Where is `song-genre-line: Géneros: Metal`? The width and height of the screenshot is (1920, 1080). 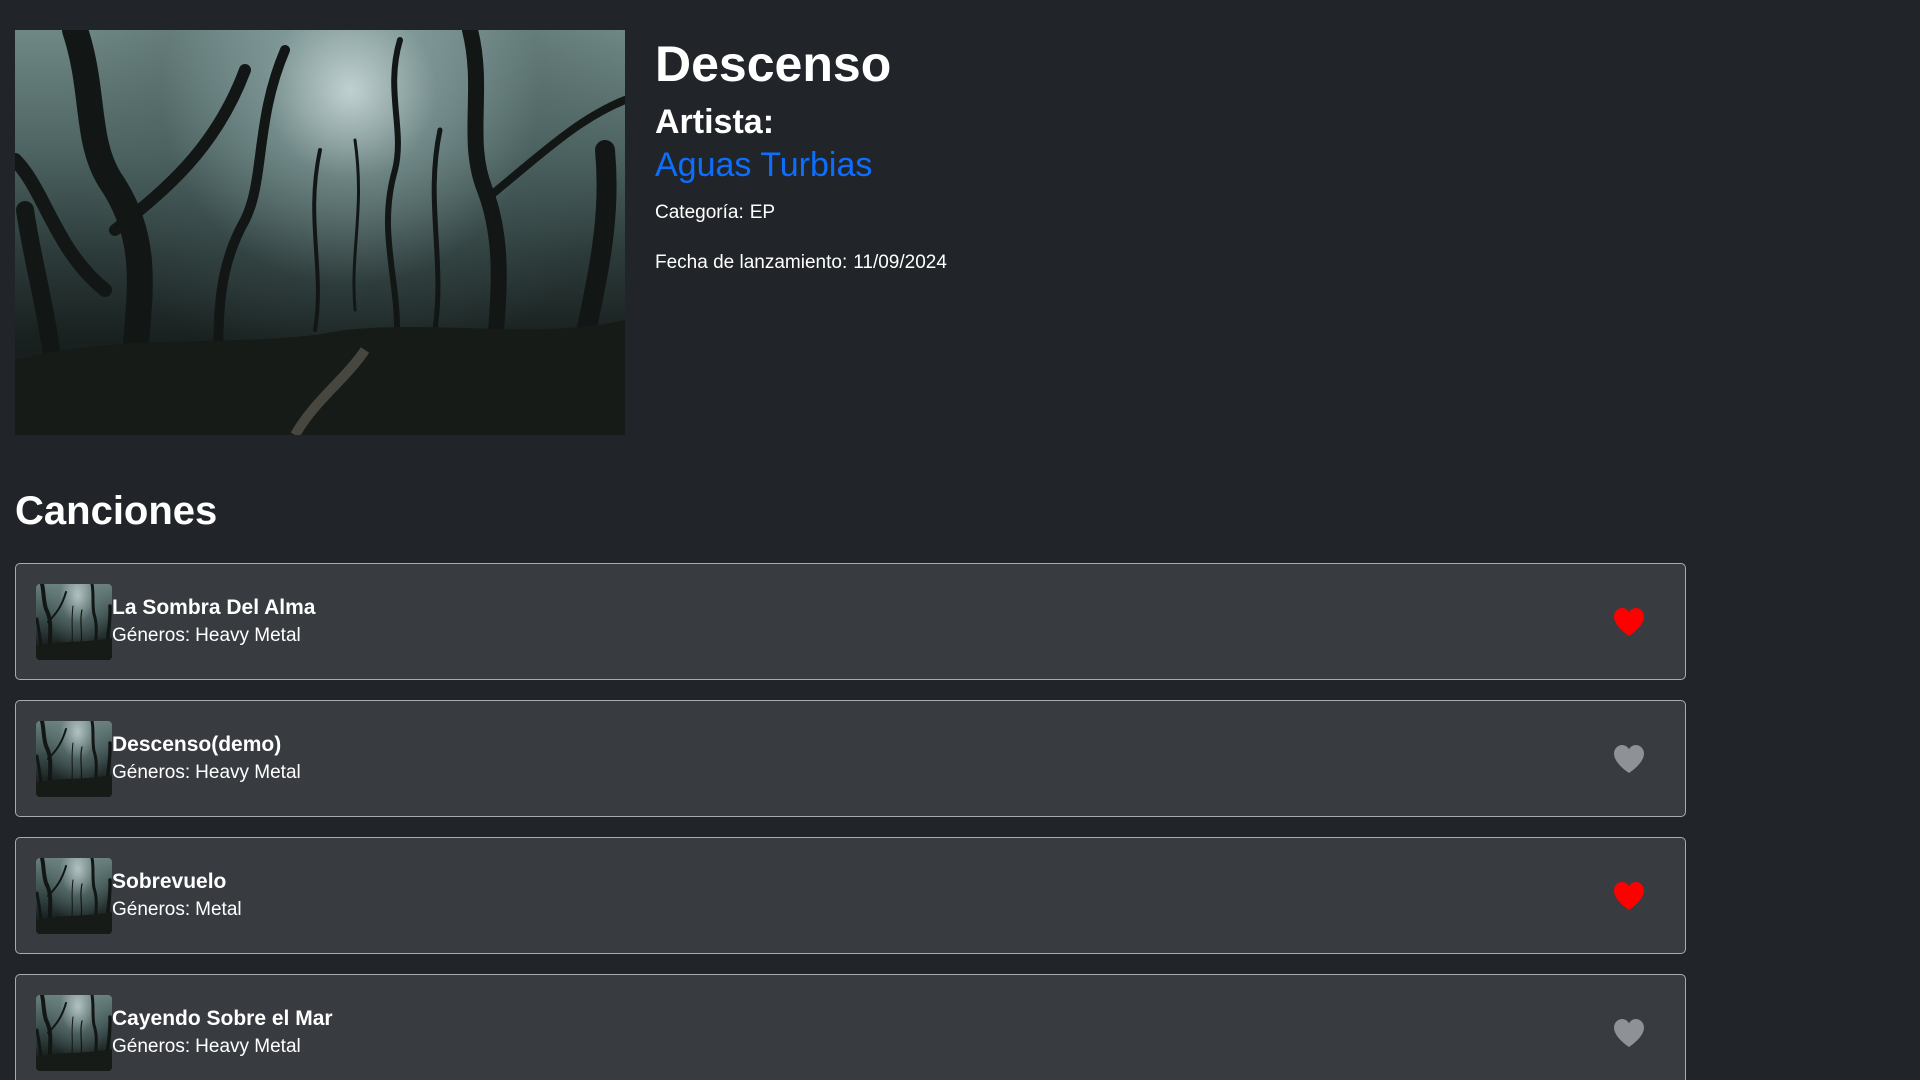 song-genre-line: Géneros: Metal is located at coordinates (177, 910).